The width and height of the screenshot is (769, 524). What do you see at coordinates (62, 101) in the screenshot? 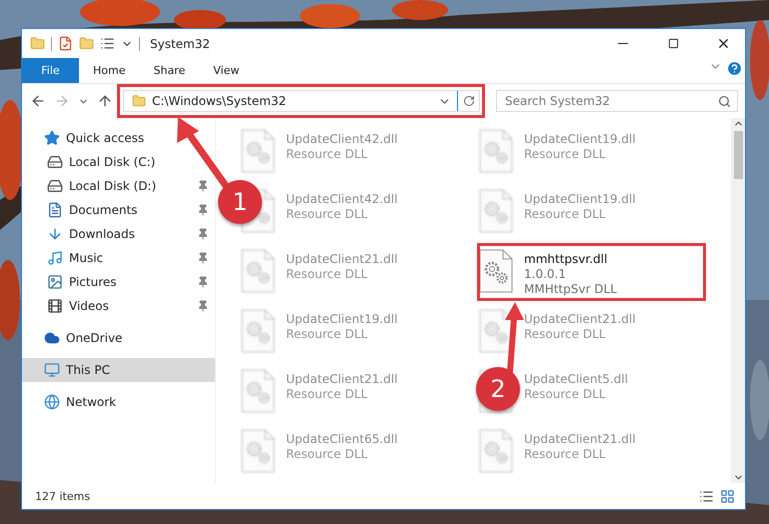
I see `forward-icon` at bounding box center [62, 101].